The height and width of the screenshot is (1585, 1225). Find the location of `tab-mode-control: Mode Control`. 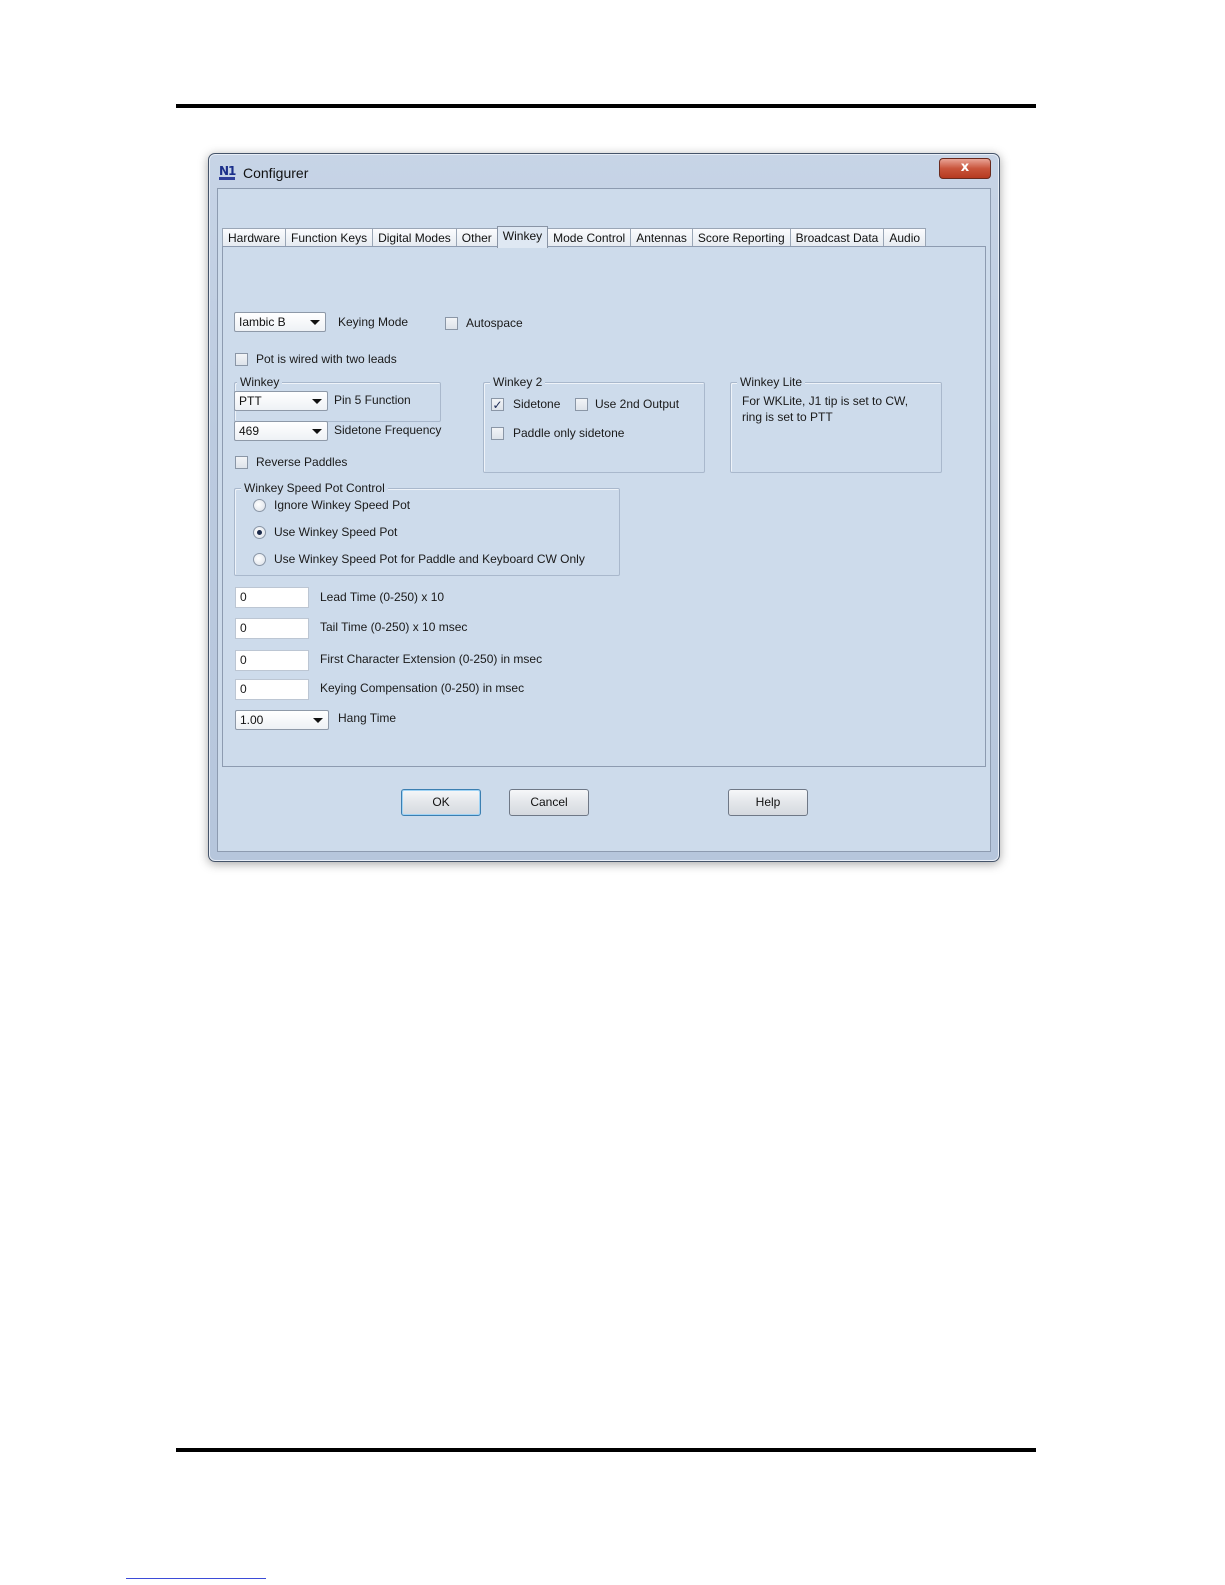

tab-mode-control: Mode Control is located at coordinates (589, 237).